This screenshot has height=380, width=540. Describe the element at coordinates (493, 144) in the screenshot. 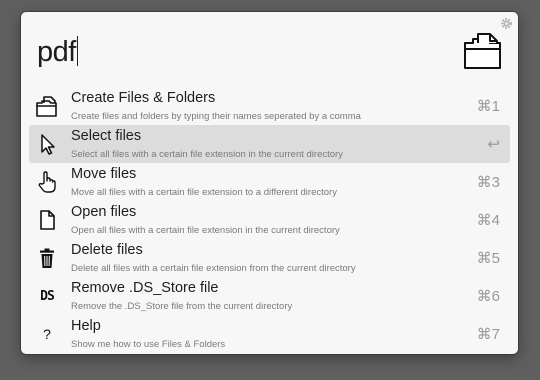

I see `result-shortcut: ↩` at that location.